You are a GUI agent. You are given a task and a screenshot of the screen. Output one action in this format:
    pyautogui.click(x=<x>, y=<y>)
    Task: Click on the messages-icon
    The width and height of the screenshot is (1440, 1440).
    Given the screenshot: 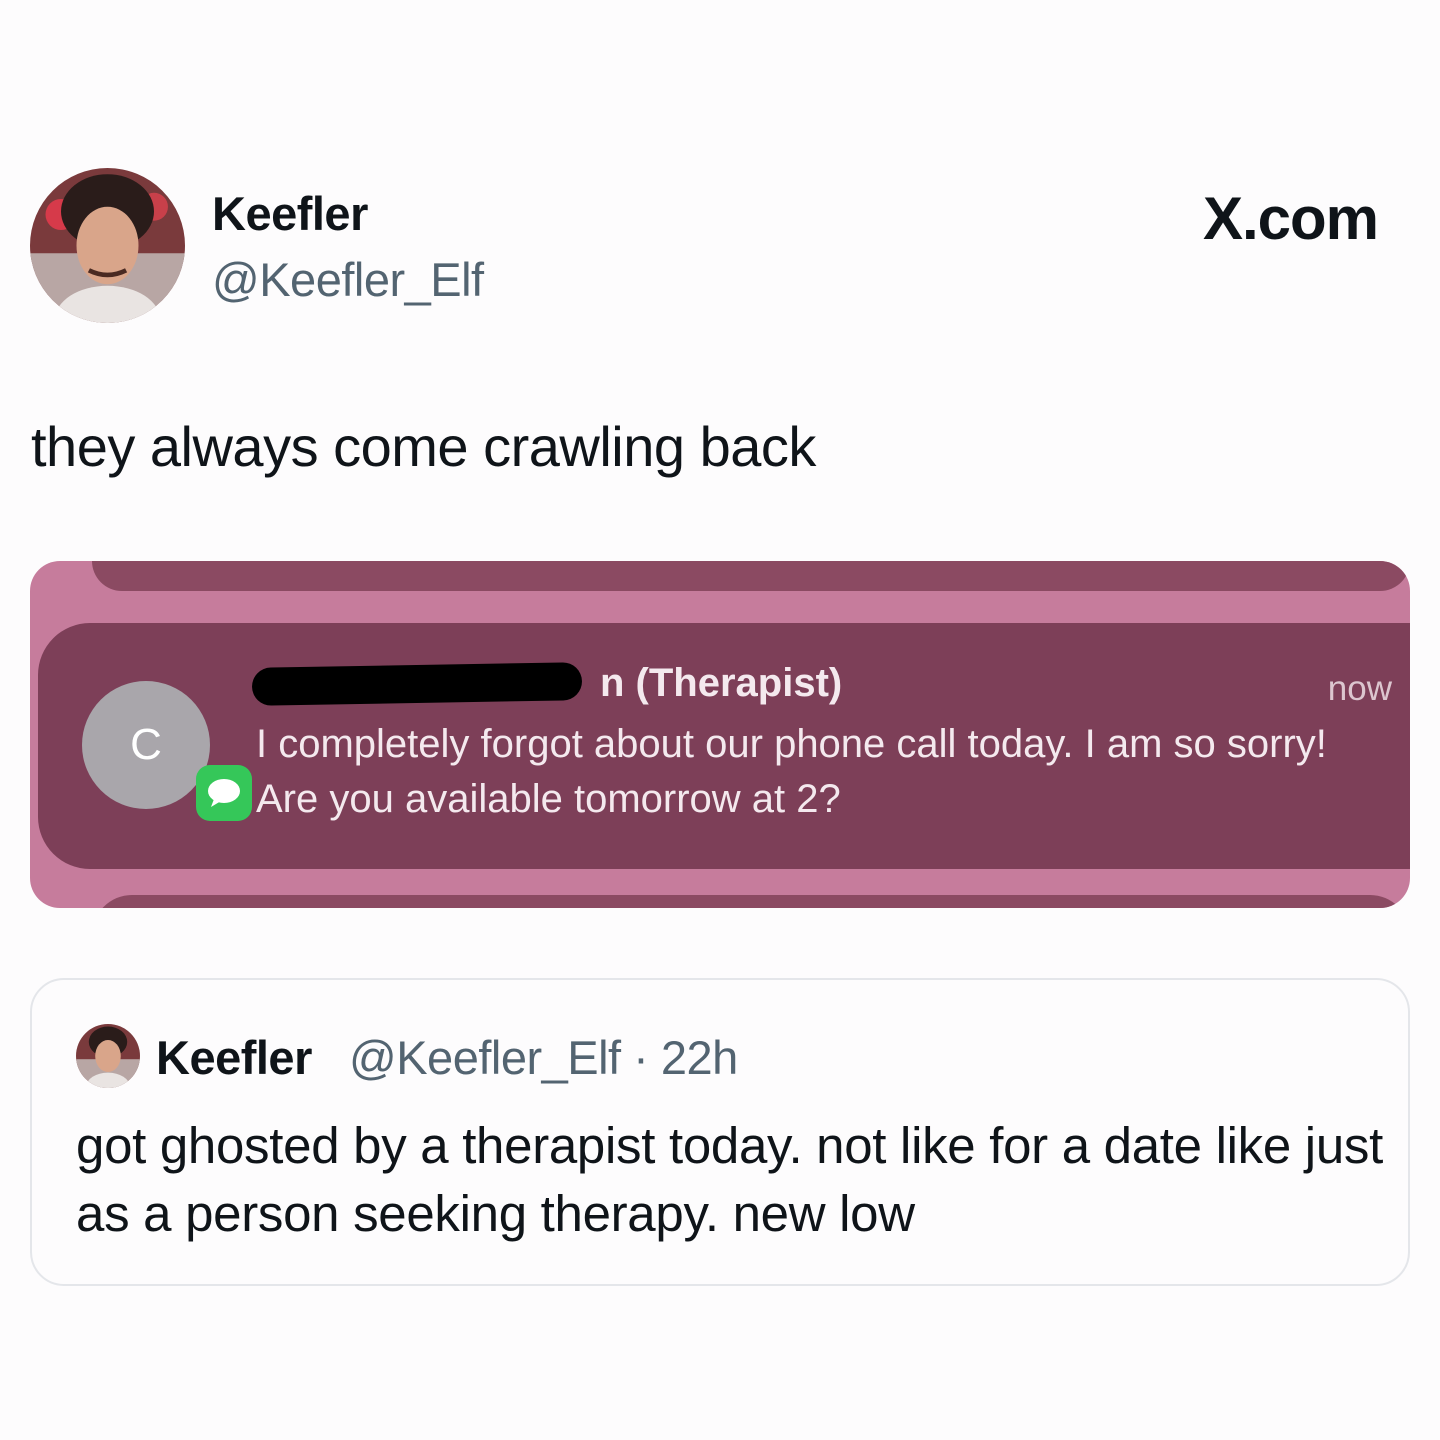 What is the action you would take?
    pyautogui.click(x=224, y=793)
    